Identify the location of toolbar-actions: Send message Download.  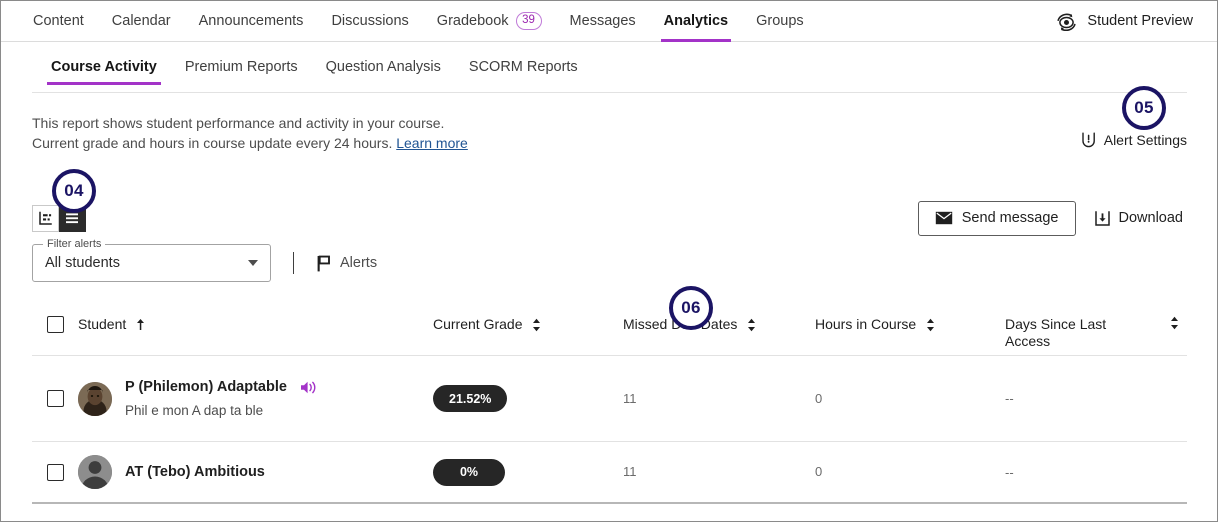
(1052, 218).